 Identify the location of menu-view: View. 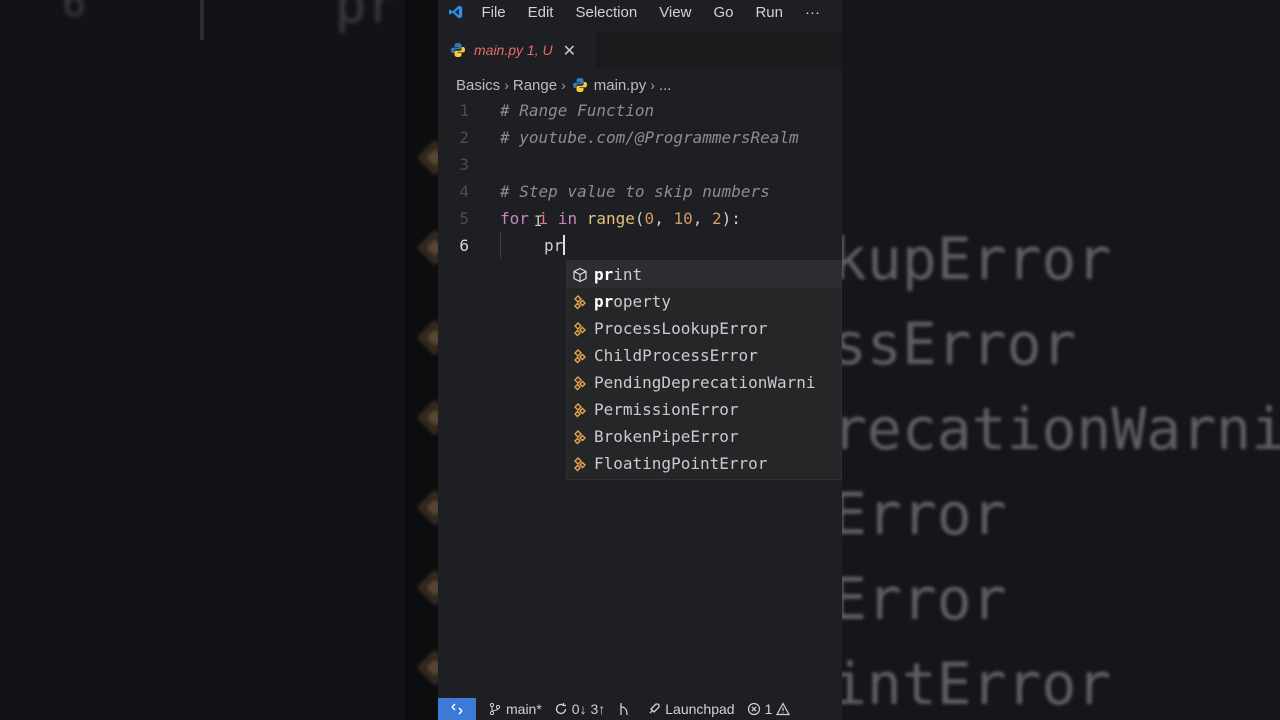
(675, 12).